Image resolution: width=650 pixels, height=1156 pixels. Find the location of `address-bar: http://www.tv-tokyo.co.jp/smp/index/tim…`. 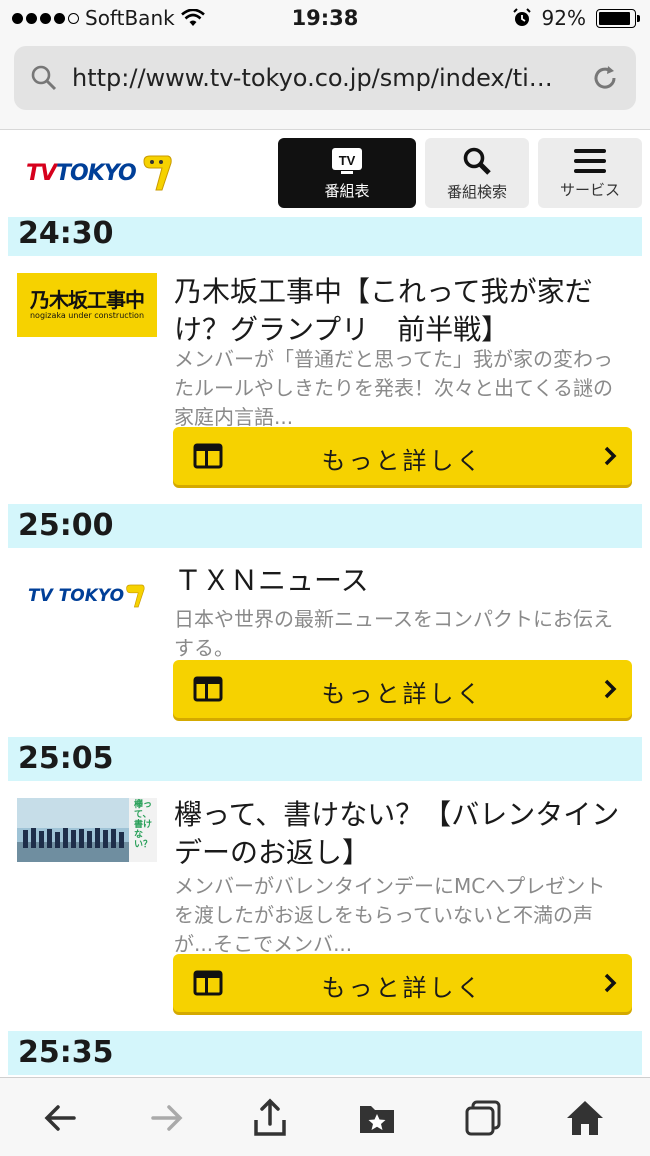

address-bar: http://www.tv-tokyo.co.jp/smp/index/tim… is located at coordinates (325, 78).